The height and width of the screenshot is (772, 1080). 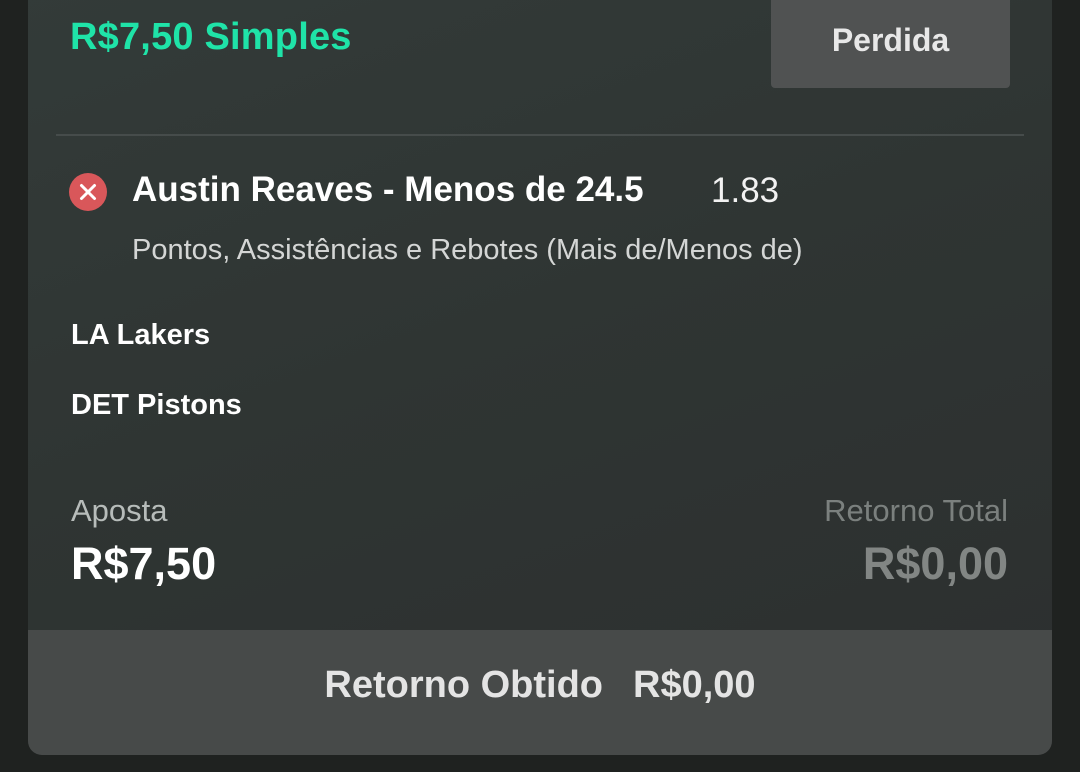 What do you see at coordinates (540, 57) in the screenshot?
I see `bet-header: R$7,50 Simples Perdida` at bounding box center [540, 57].